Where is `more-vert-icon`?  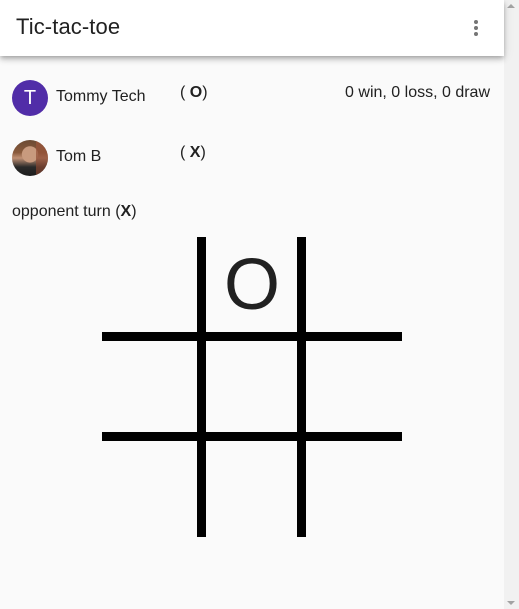 more-vert-icon is located at coordinates (476, 22).